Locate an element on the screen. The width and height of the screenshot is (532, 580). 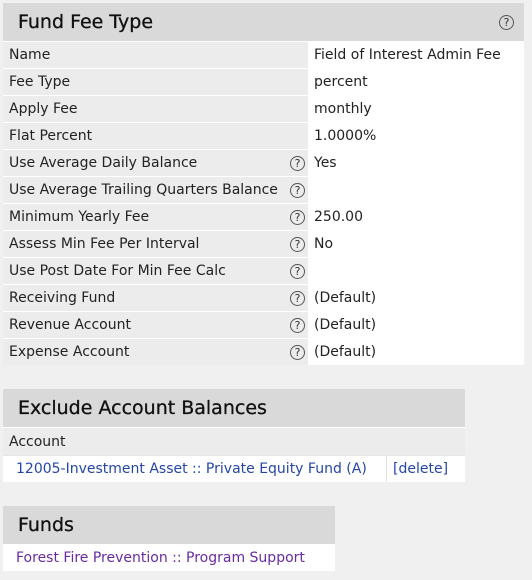
fund-fee-type-header: Fund Fee Type ? is located at coordinates (263, 22).